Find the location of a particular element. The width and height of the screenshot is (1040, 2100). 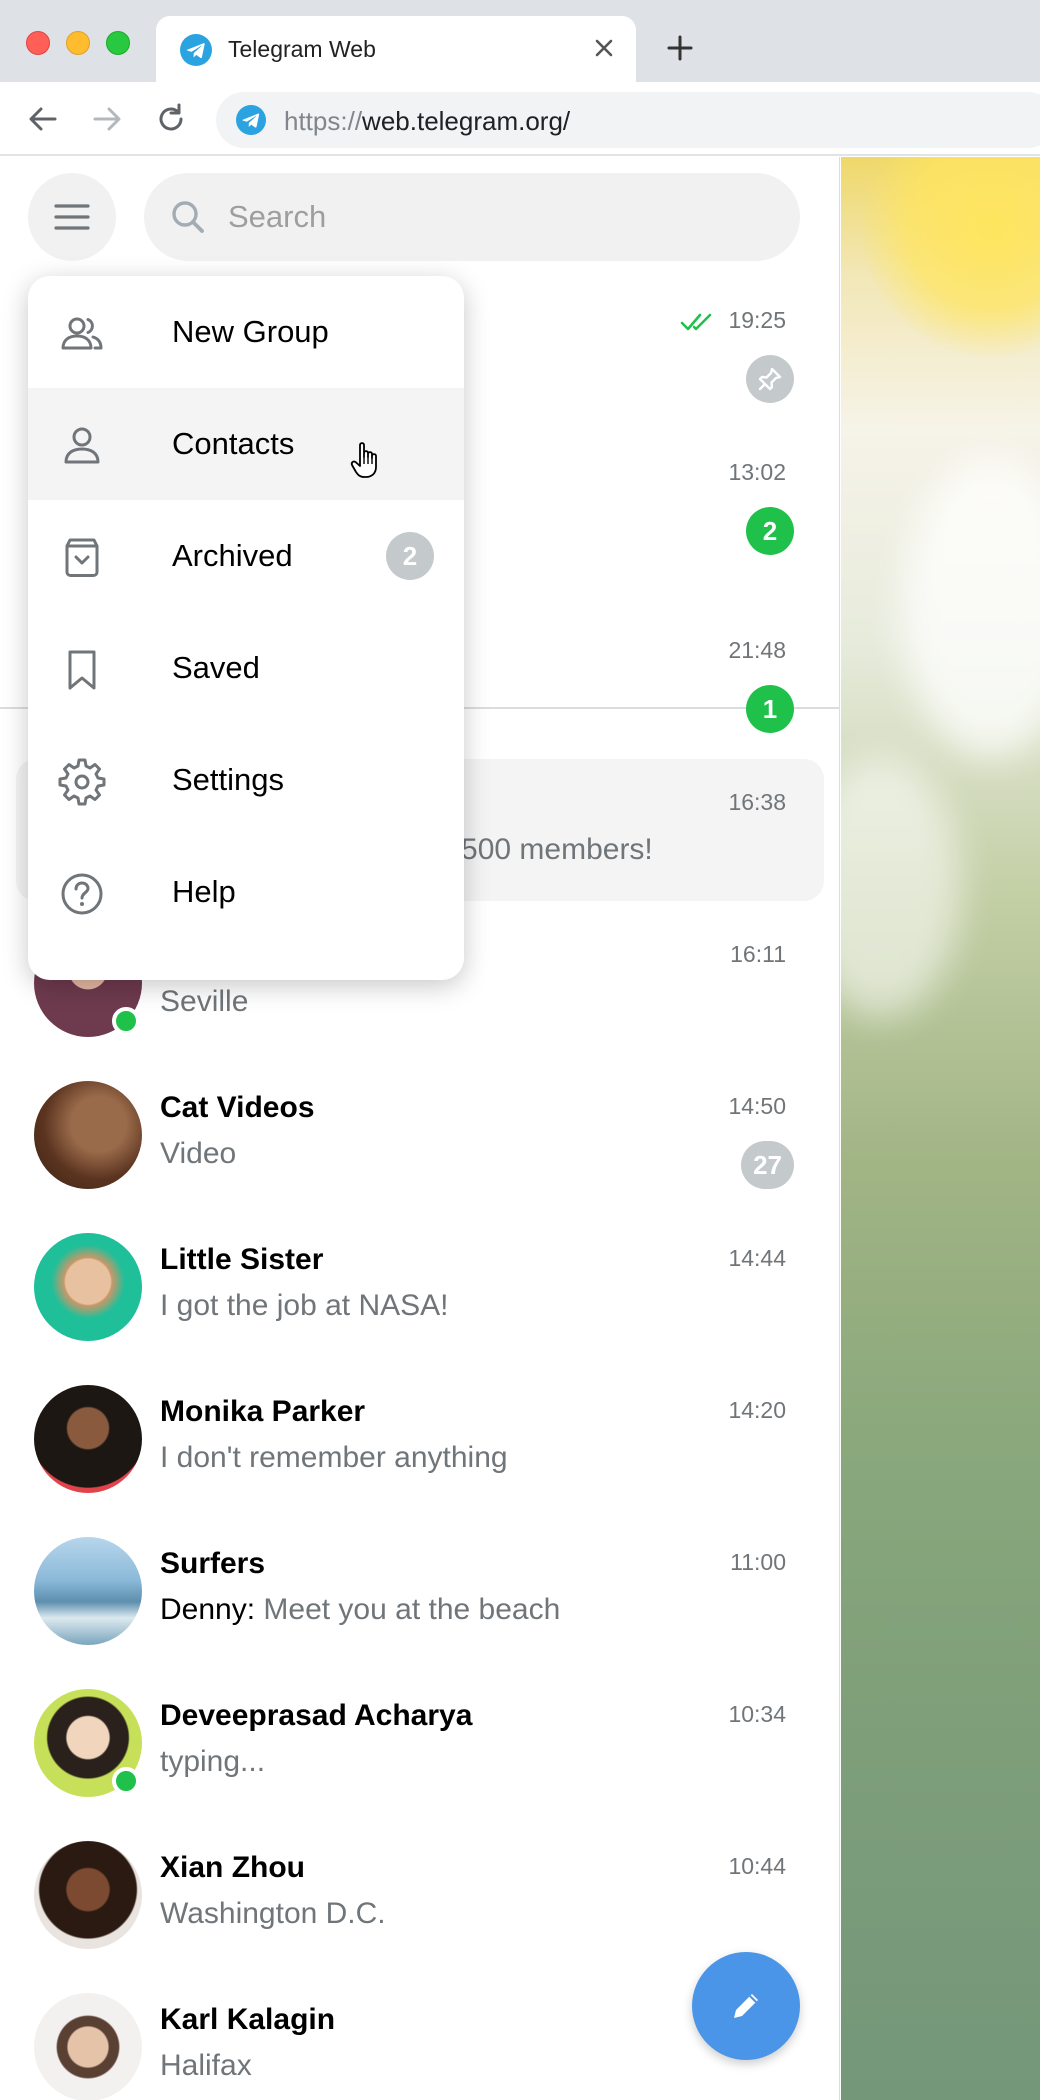

menu-item-contacts: Contacts is located at coordinates (246, 444).